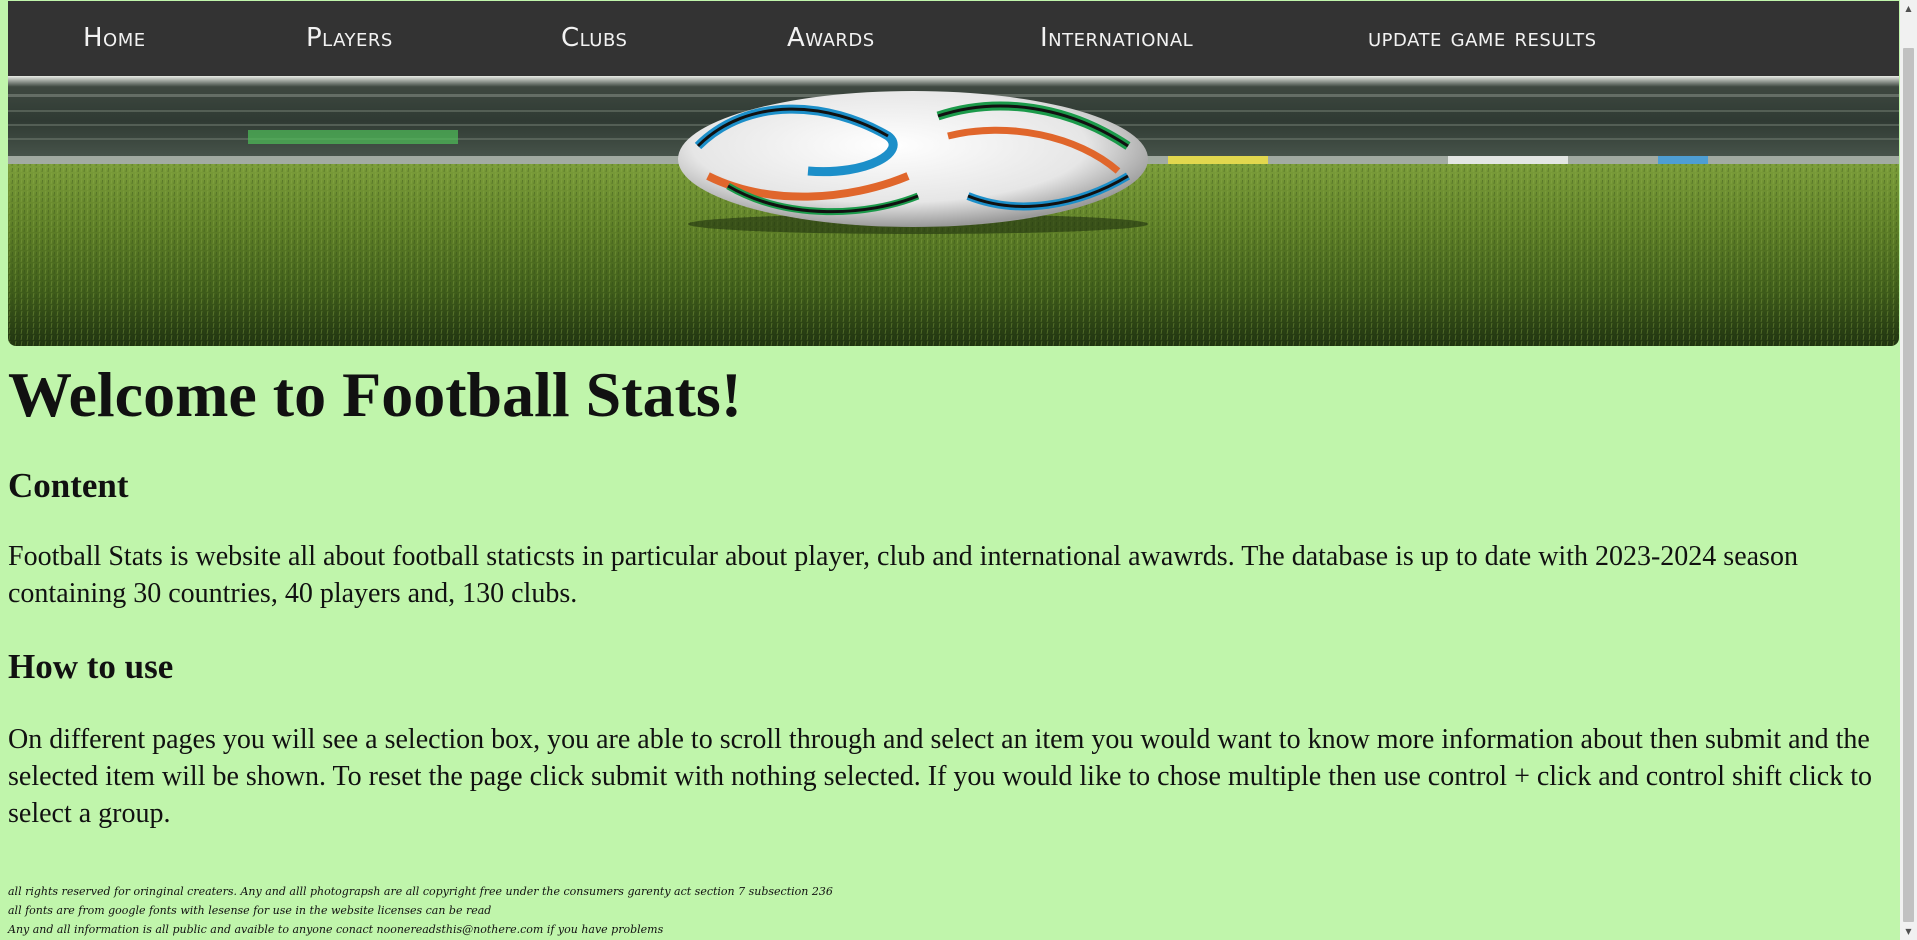 This screenshot has width=1917, height=940. I want to click on nav-item-home: Home, so click(114, 38).